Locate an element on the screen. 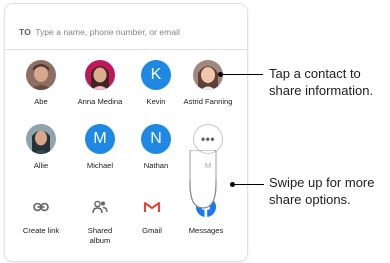 This screenshot has width=390, height=263. contact-name: Allie is located at coordinates (41, 165).